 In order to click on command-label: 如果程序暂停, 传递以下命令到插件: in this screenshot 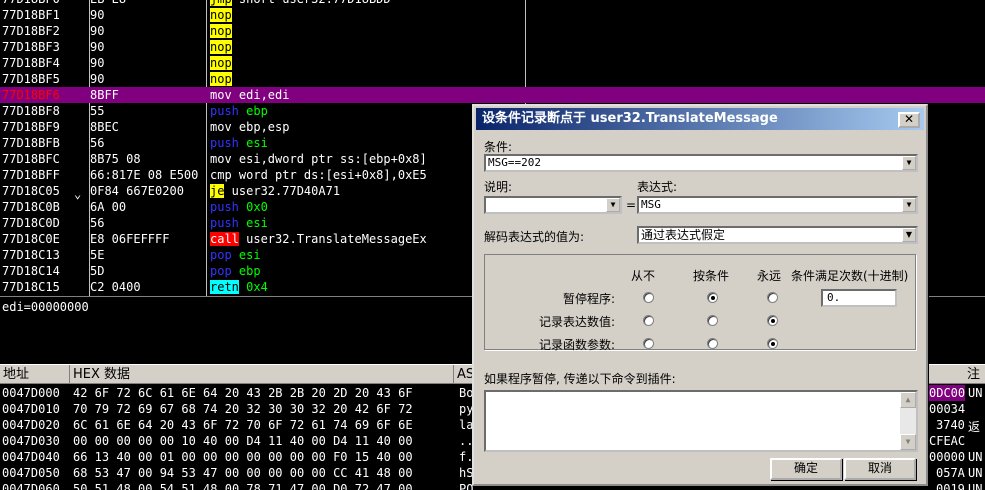, I will do `click(580, 379)`.